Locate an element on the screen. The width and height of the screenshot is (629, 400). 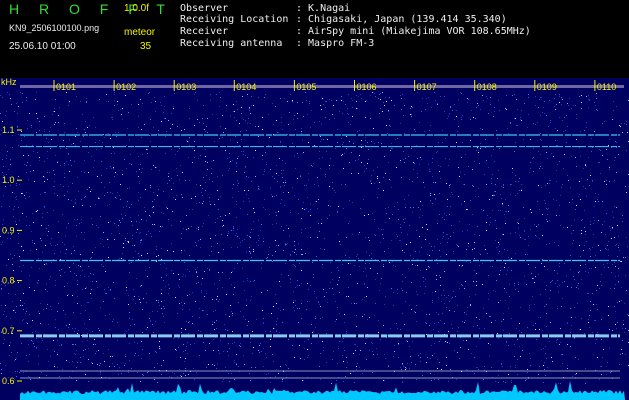
datetime-label: 25.06.10 01:00 is located at coordinates (42, 46).